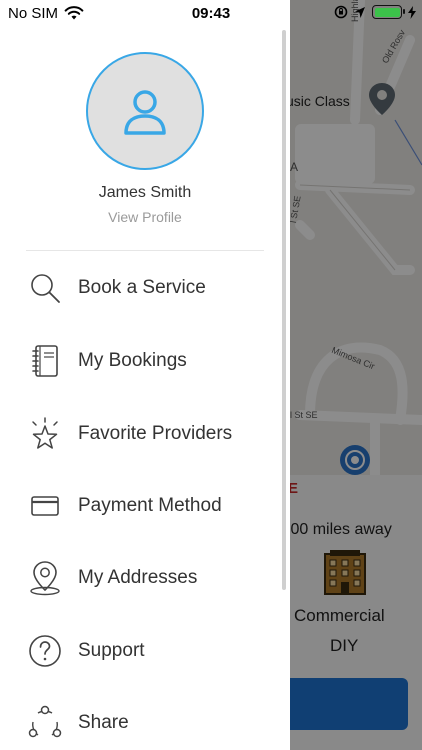  Describe the element at coordinates (388, 12) in the screenshot. I see `battery-icon` at that location.